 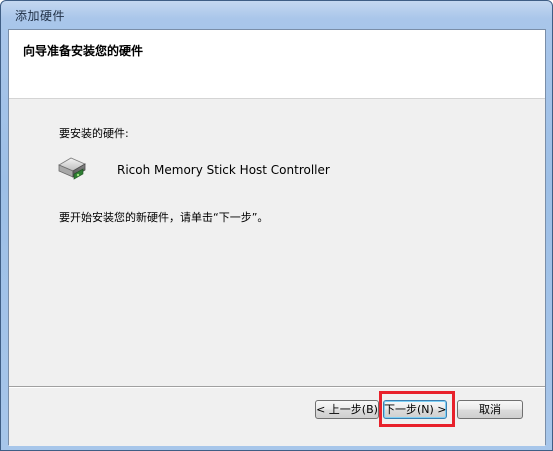 I want to click on window-title: 添加硬件, so click(x=40, y=16).